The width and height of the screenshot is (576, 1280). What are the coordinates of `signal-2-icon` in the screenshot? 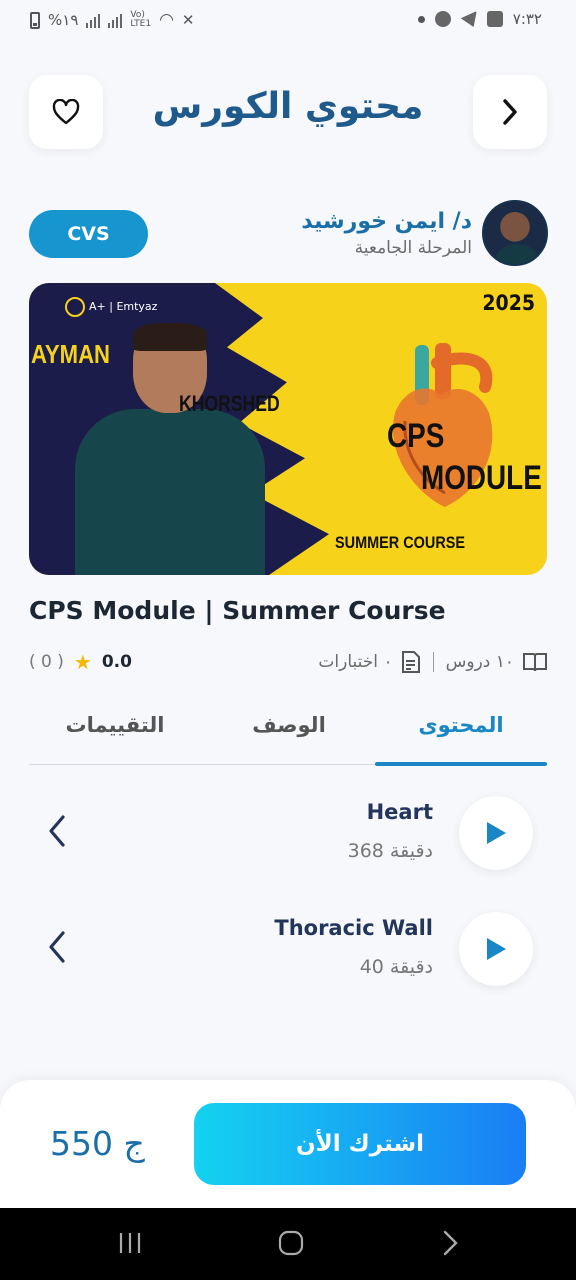 It's located at (115, 20).